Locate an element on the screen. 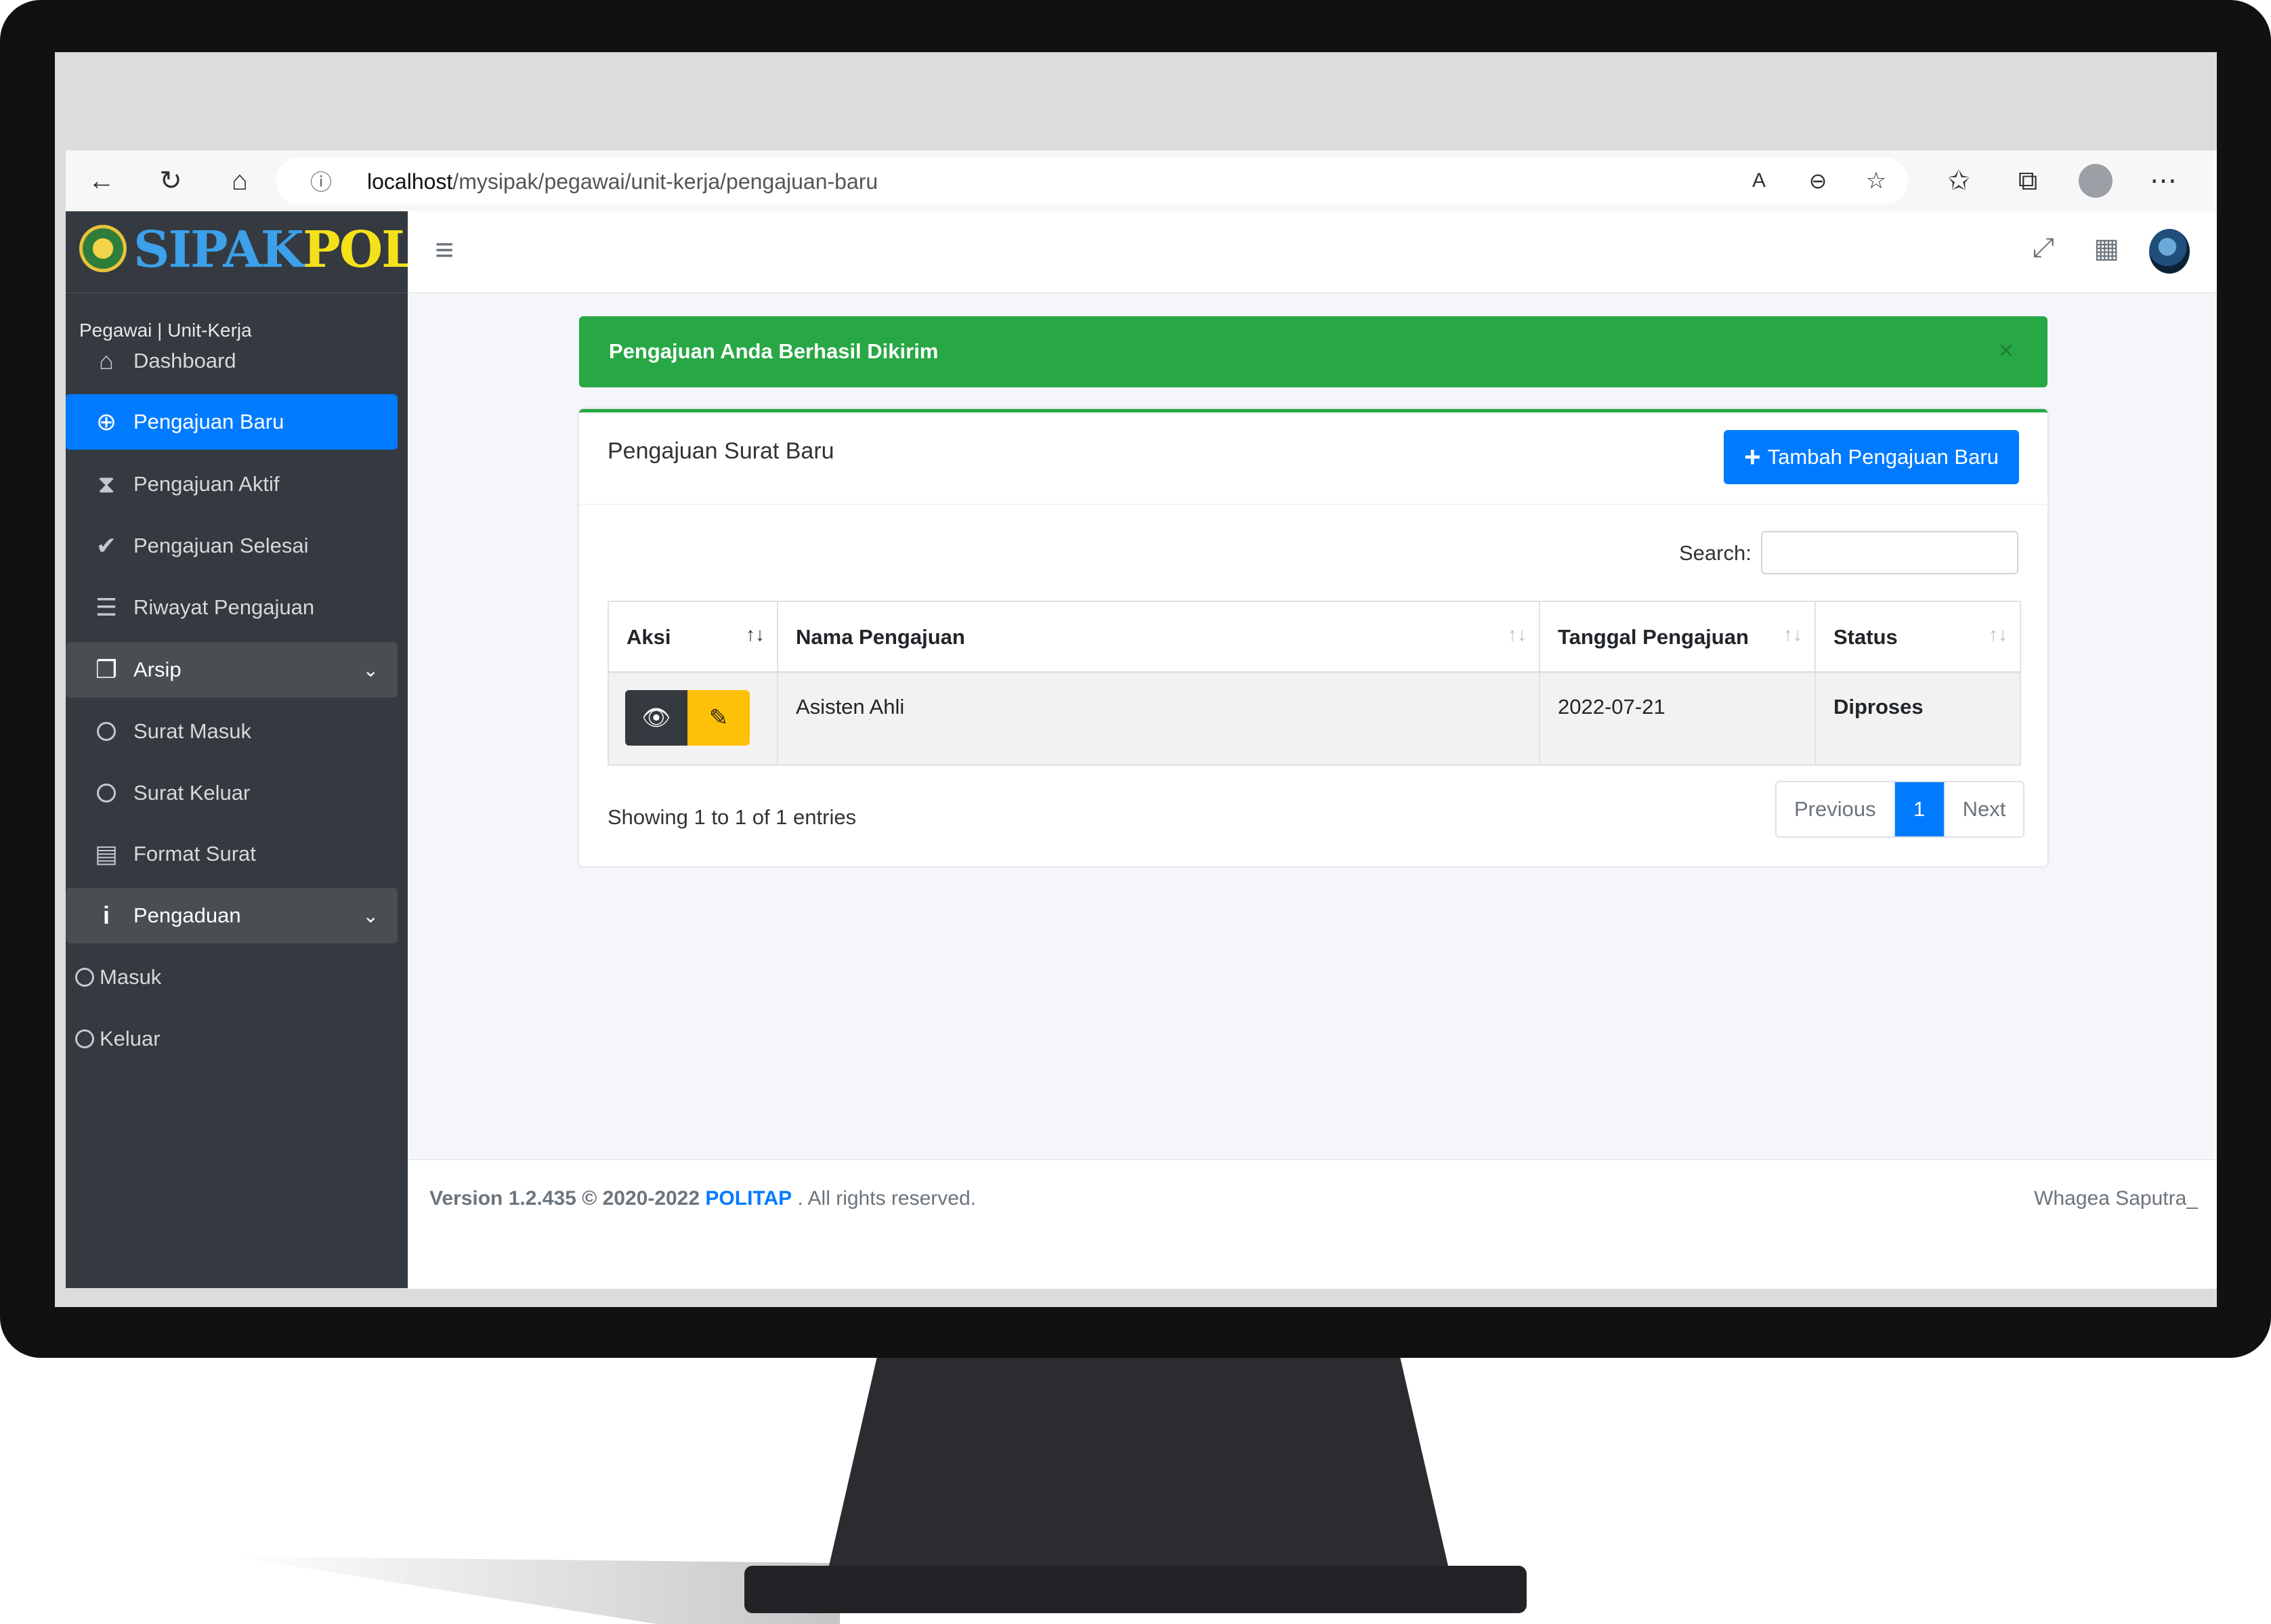 Image resolution: width=2271 pixels, height=1624 pixels. hourglass-icon: ⧗ is located at coordinates (107, 483).